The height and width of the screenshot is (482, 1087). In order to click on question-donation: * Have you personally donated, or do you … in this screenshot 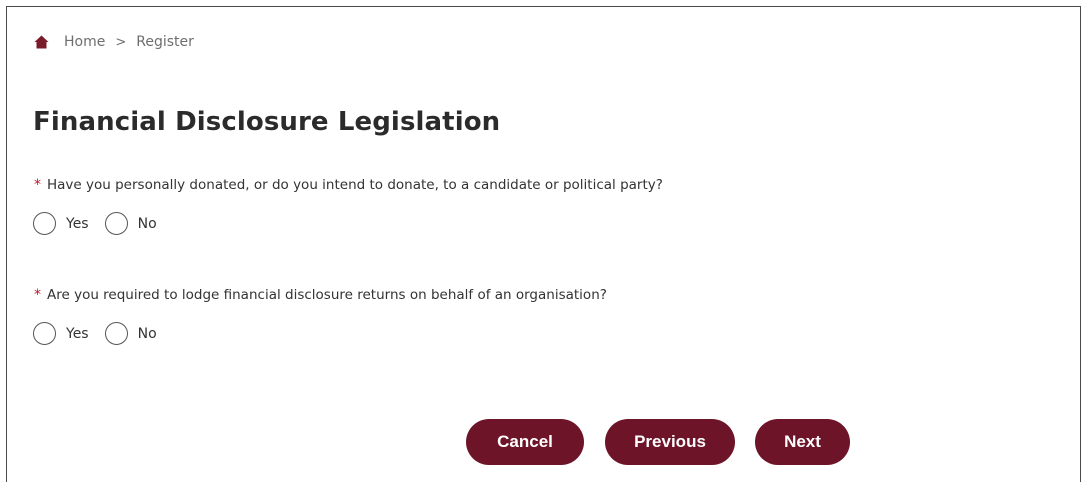, I will do `click(348, 185)`.